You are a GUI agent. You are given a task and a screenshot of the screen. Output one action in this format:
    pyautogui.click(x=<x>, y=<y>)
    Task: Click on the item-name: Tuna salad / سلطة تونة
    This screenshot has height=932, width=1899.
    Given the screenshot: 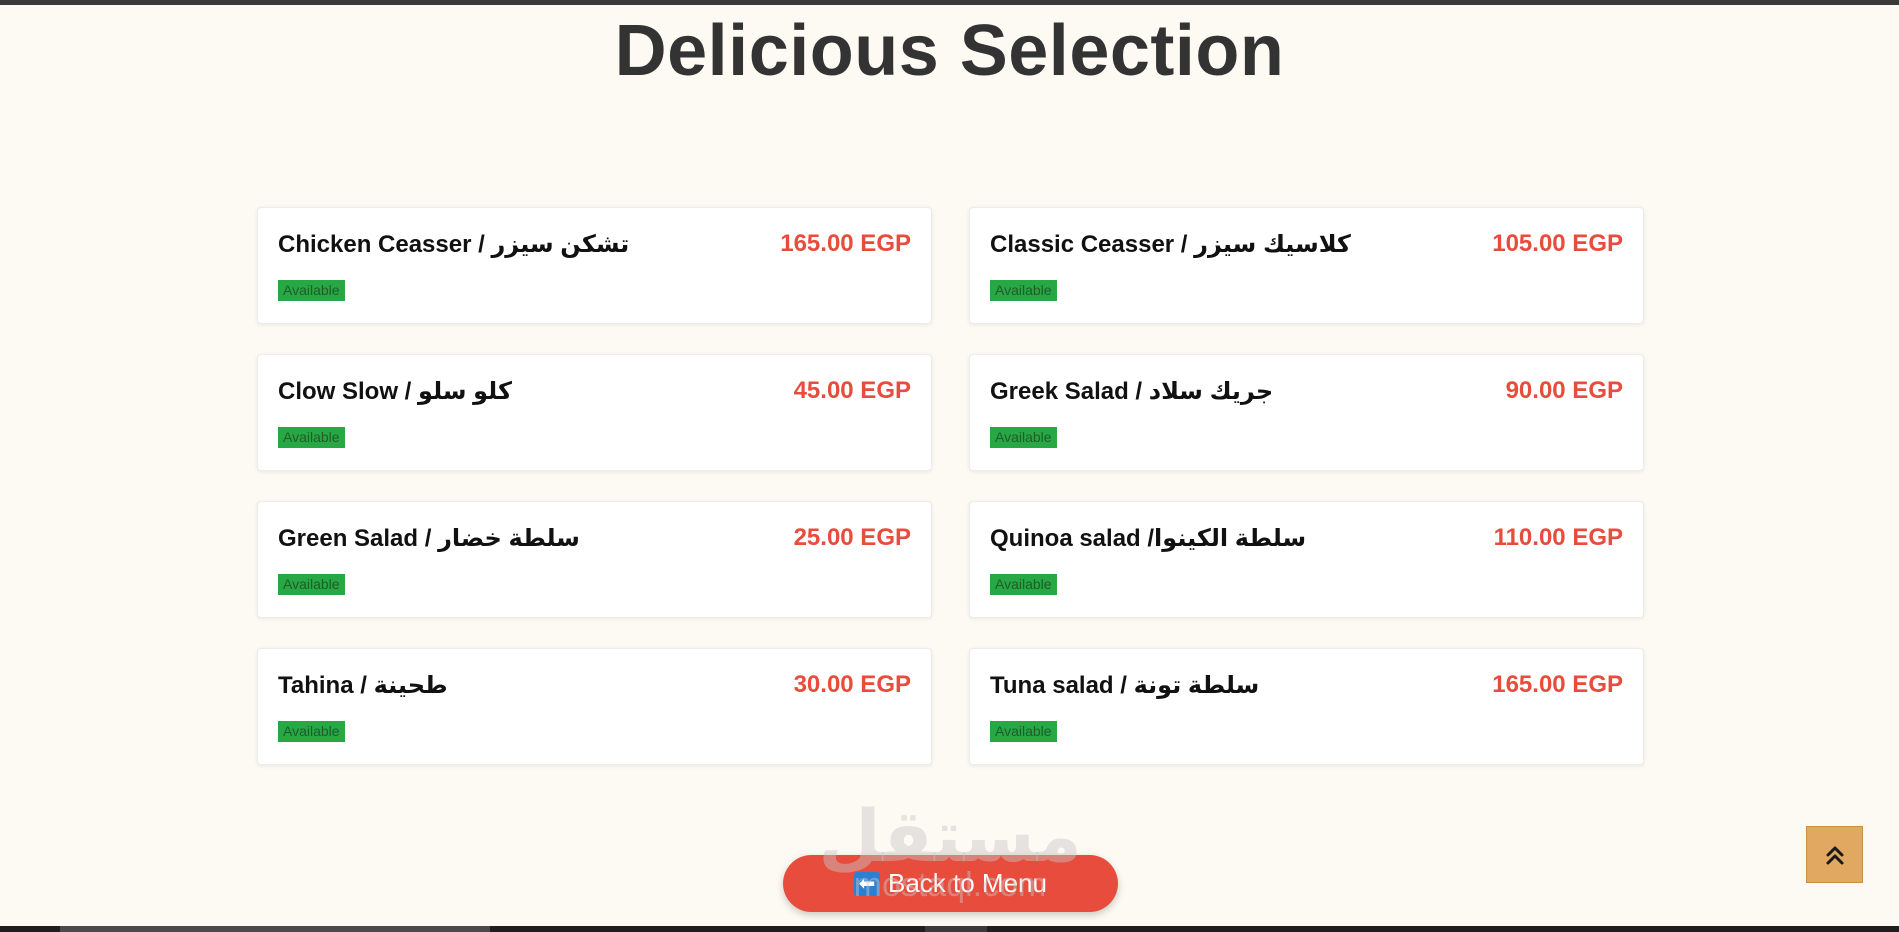 What is the action you would take?
    pyautogui.click(x=1125, y=685)
    